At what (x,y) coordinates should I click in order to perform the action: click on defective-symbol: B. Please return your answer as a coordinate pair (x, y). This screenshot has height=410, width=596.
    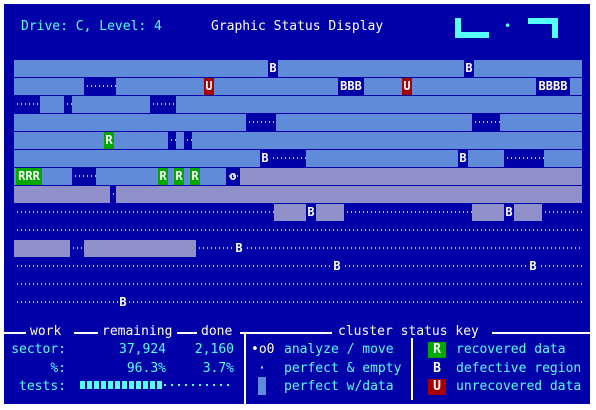
    Looking at the image, I should click on (437, 368).